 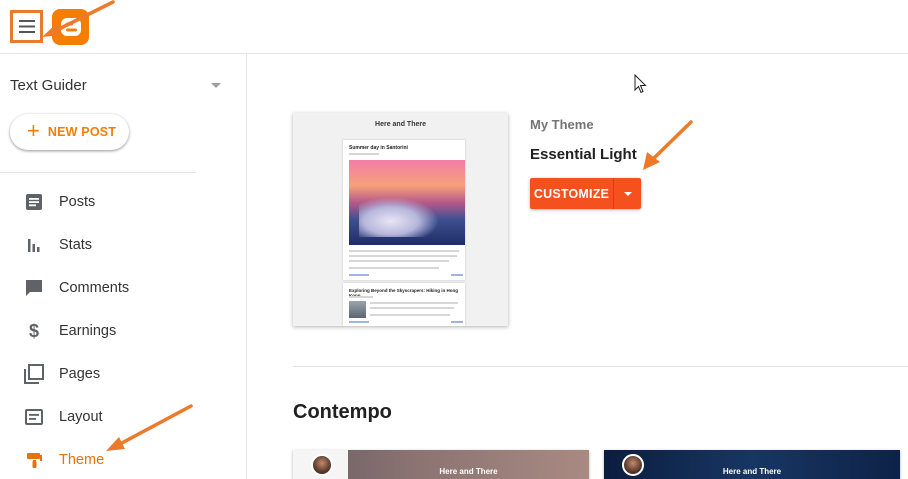 What do you see at coordinates (123, 374) in the screenshot?
I see `sidebar-item-pages: Pages` at bounding box center [123, 374].